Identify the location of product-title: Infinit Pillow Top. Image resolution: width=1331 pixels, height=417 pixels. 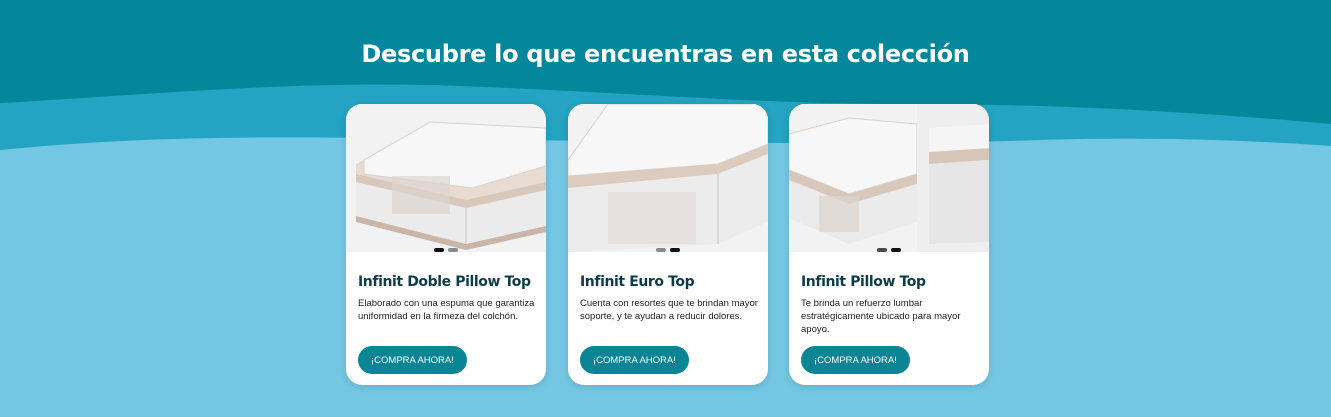
(891, 282).